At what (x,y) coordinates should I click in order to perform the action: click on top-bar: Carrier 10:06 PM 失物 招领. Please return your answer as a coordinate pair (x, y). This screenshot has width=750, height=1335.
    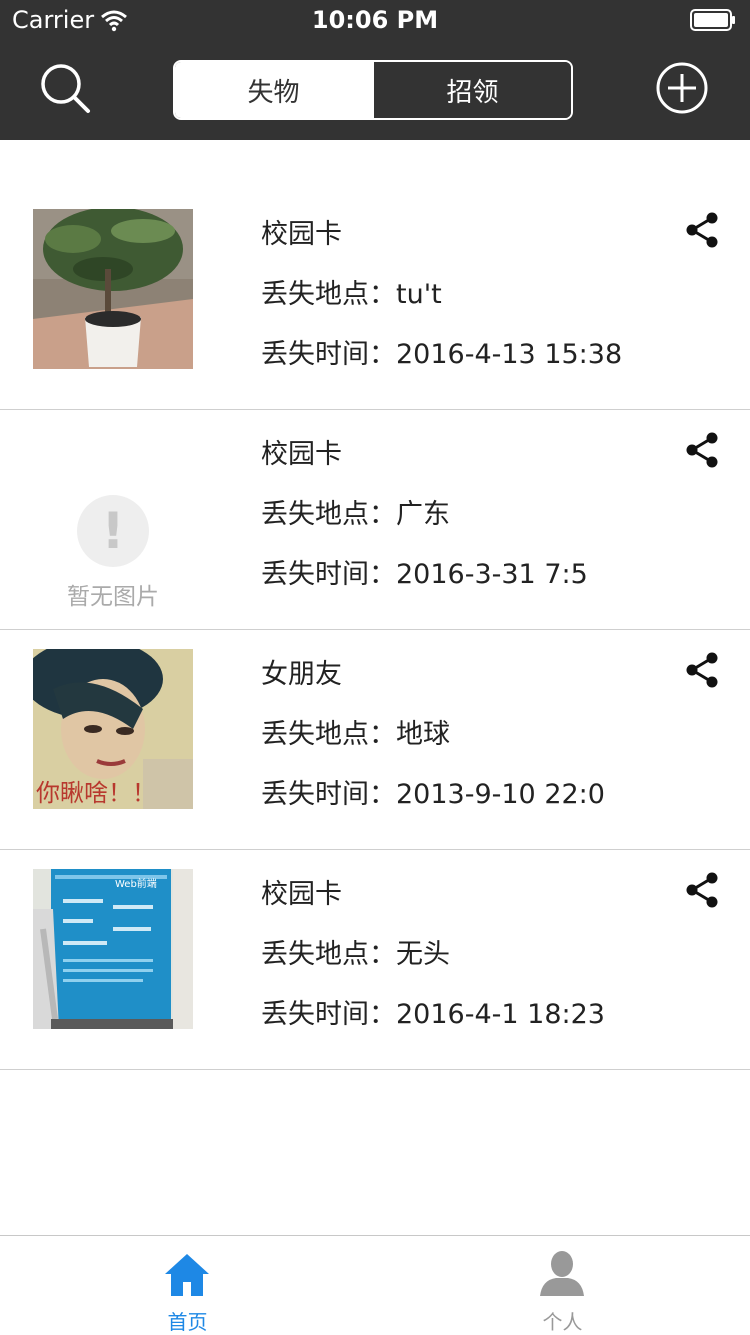
    Looking at the image, I should click on (375, 70).